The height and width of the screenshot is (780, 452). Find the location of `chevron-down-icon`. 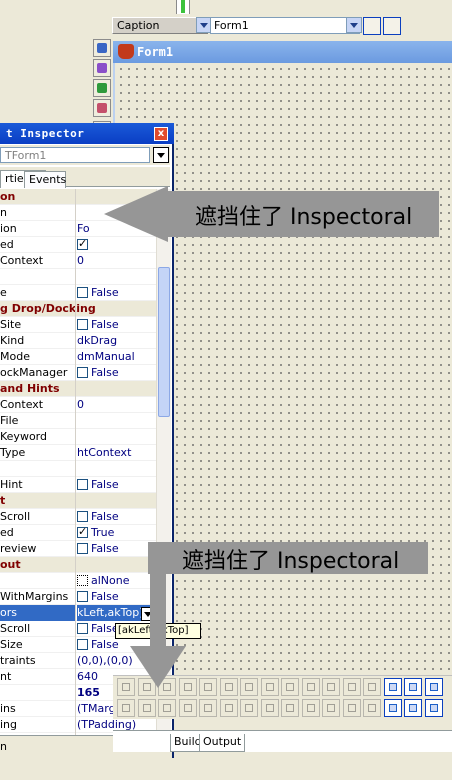

chevron-down-icon is located at coordinates (161, 155).